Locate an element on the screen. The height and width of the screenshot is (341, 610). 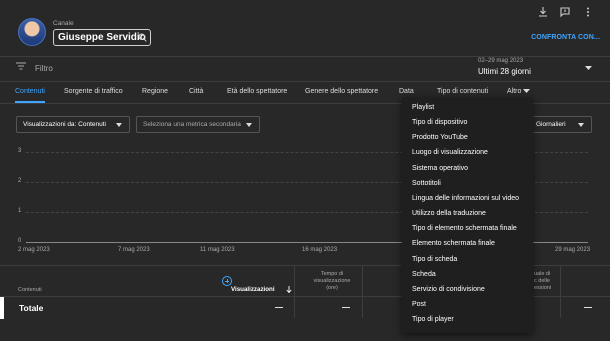
column-header-views: Visualizzazioni is located at coordinates (253, 289).